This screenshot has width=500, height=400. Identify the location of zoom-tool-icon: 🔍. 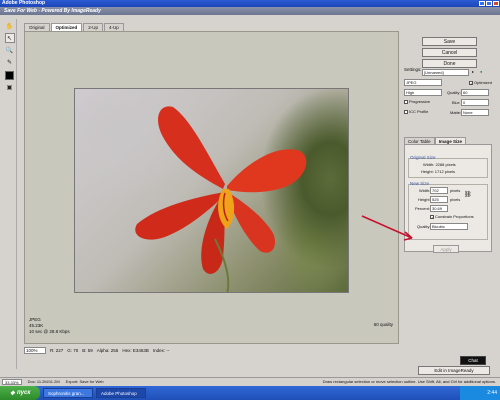
(10, 50).